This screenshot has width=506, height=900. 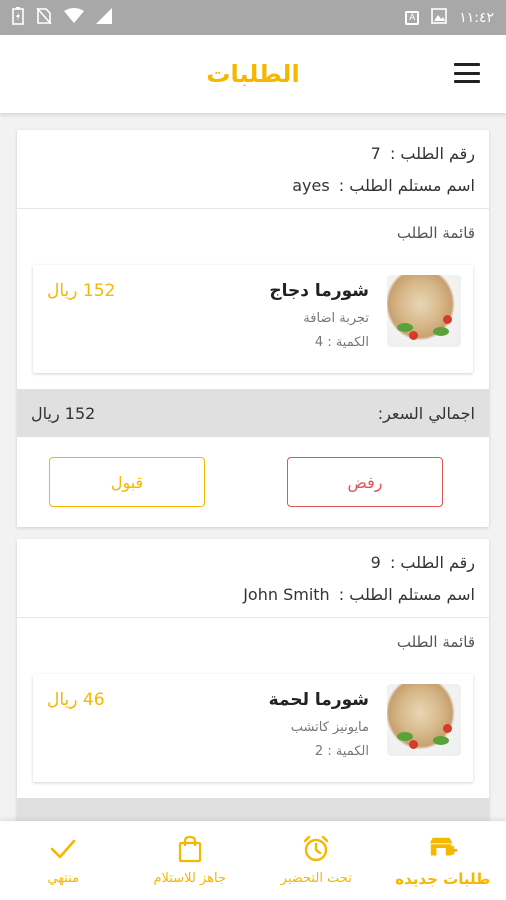 I want to click on reject-button: رفض, so click(x=365, y=482).